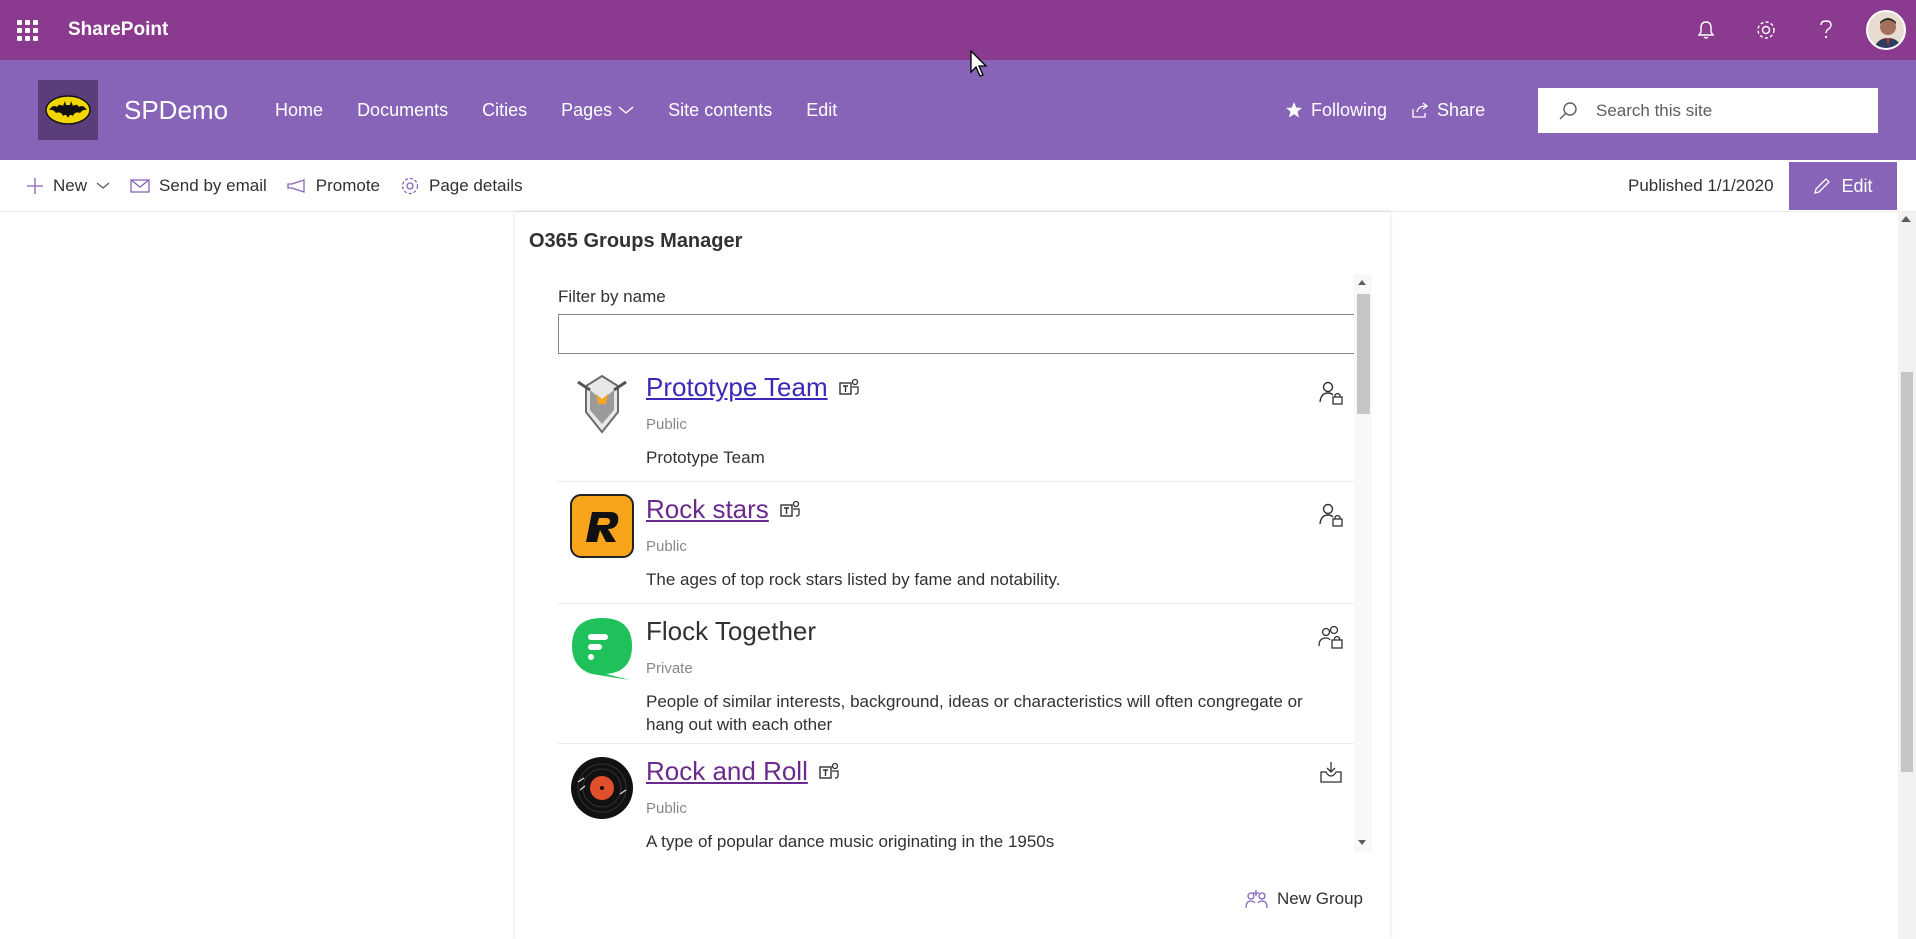  What do you see at coordinates (636, 241) in the screenshot?
I see `webpart-title: O365 Groups Manager` at bounding box center [636, 241].